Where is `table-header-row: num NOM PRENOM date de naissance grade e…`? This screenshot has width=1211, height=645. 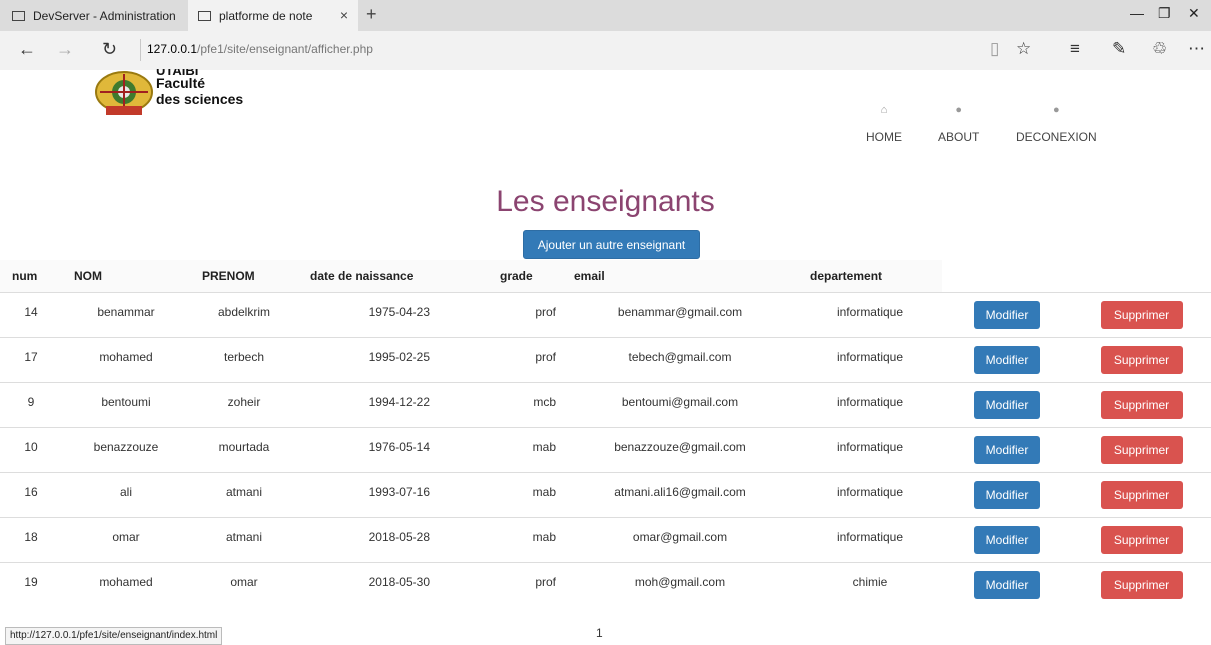 table-header-row: num NOM PRENOM date de naissance grade e… is located at coordinates (605, 276).